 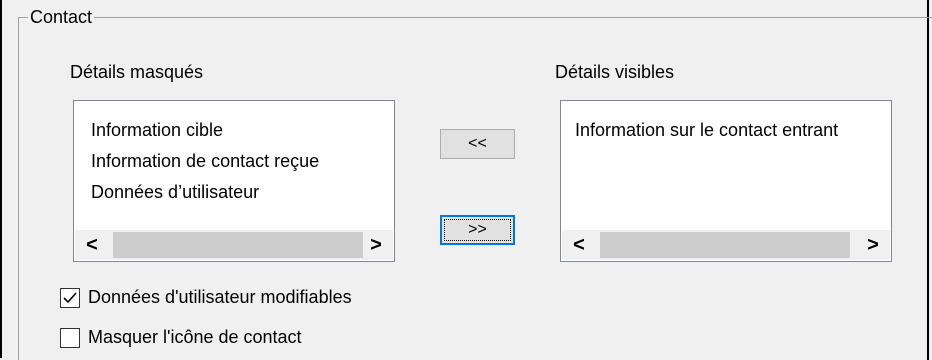 I want to click on move-to-hidden-button: <<, so click(x=477, y=144).